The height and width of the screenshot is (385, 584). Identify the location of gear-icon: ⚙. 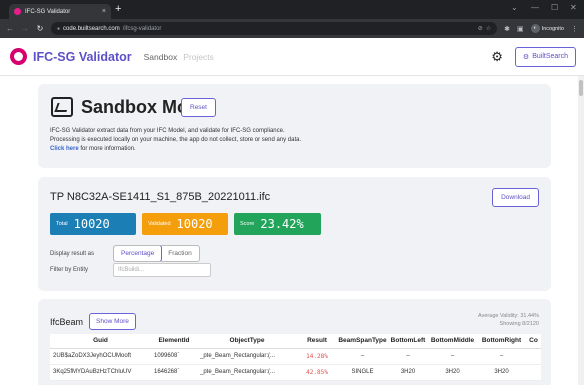
(497, 56).